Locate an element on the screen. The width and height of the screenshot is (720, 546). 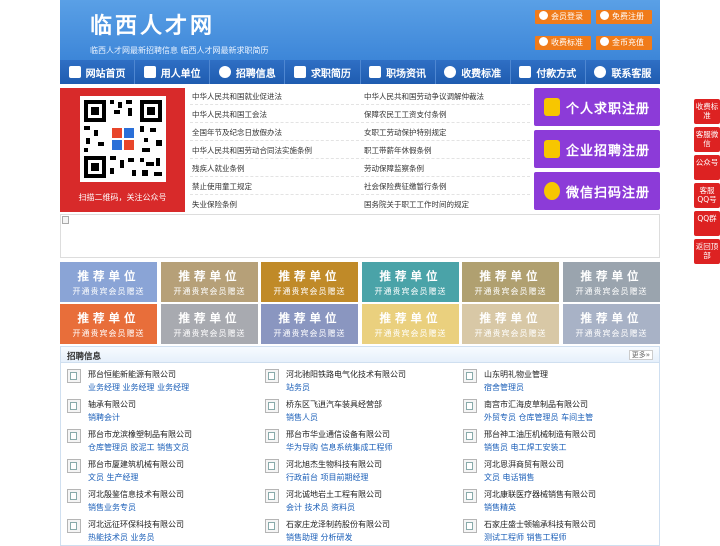
company-name: 邢台市华业通信设备有限公司 is located at coordinates (338, 434).